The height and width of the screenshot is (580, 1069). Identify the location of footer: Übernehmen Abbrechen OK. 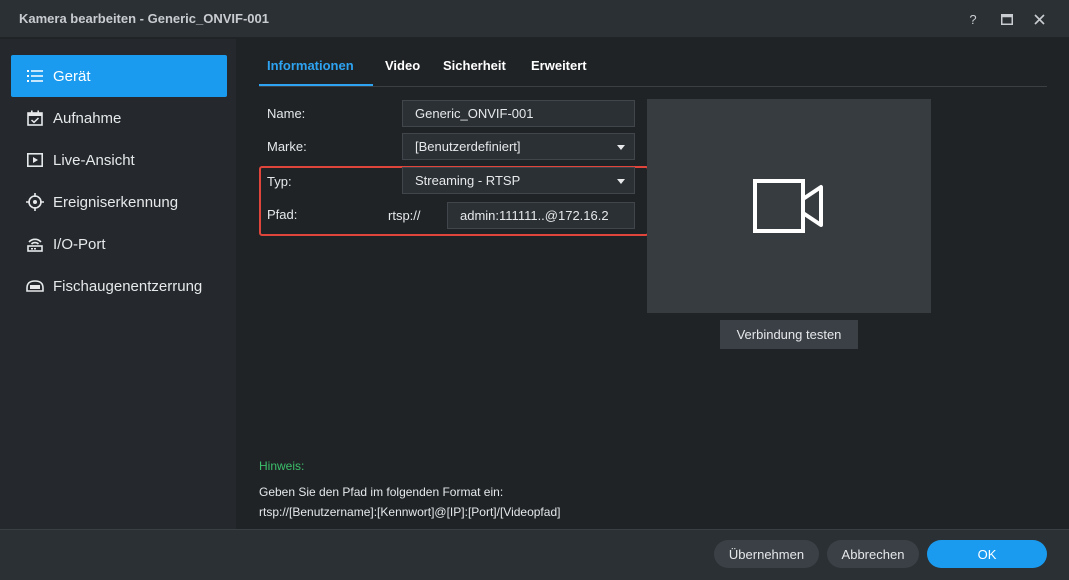
(534, 554).